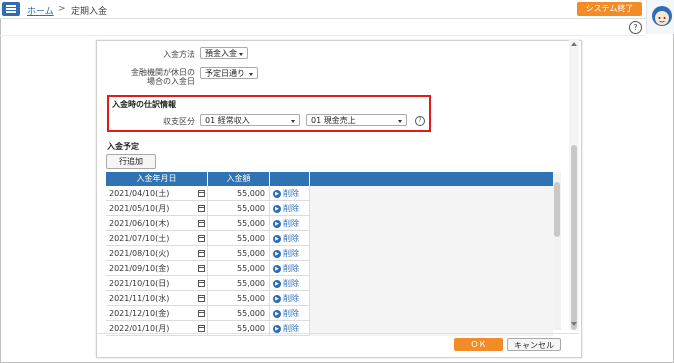 Image resolution: width=674 pixels, height=363 pixels. I want to click on date-value: 2021/11/10(水), so click(139, 298).